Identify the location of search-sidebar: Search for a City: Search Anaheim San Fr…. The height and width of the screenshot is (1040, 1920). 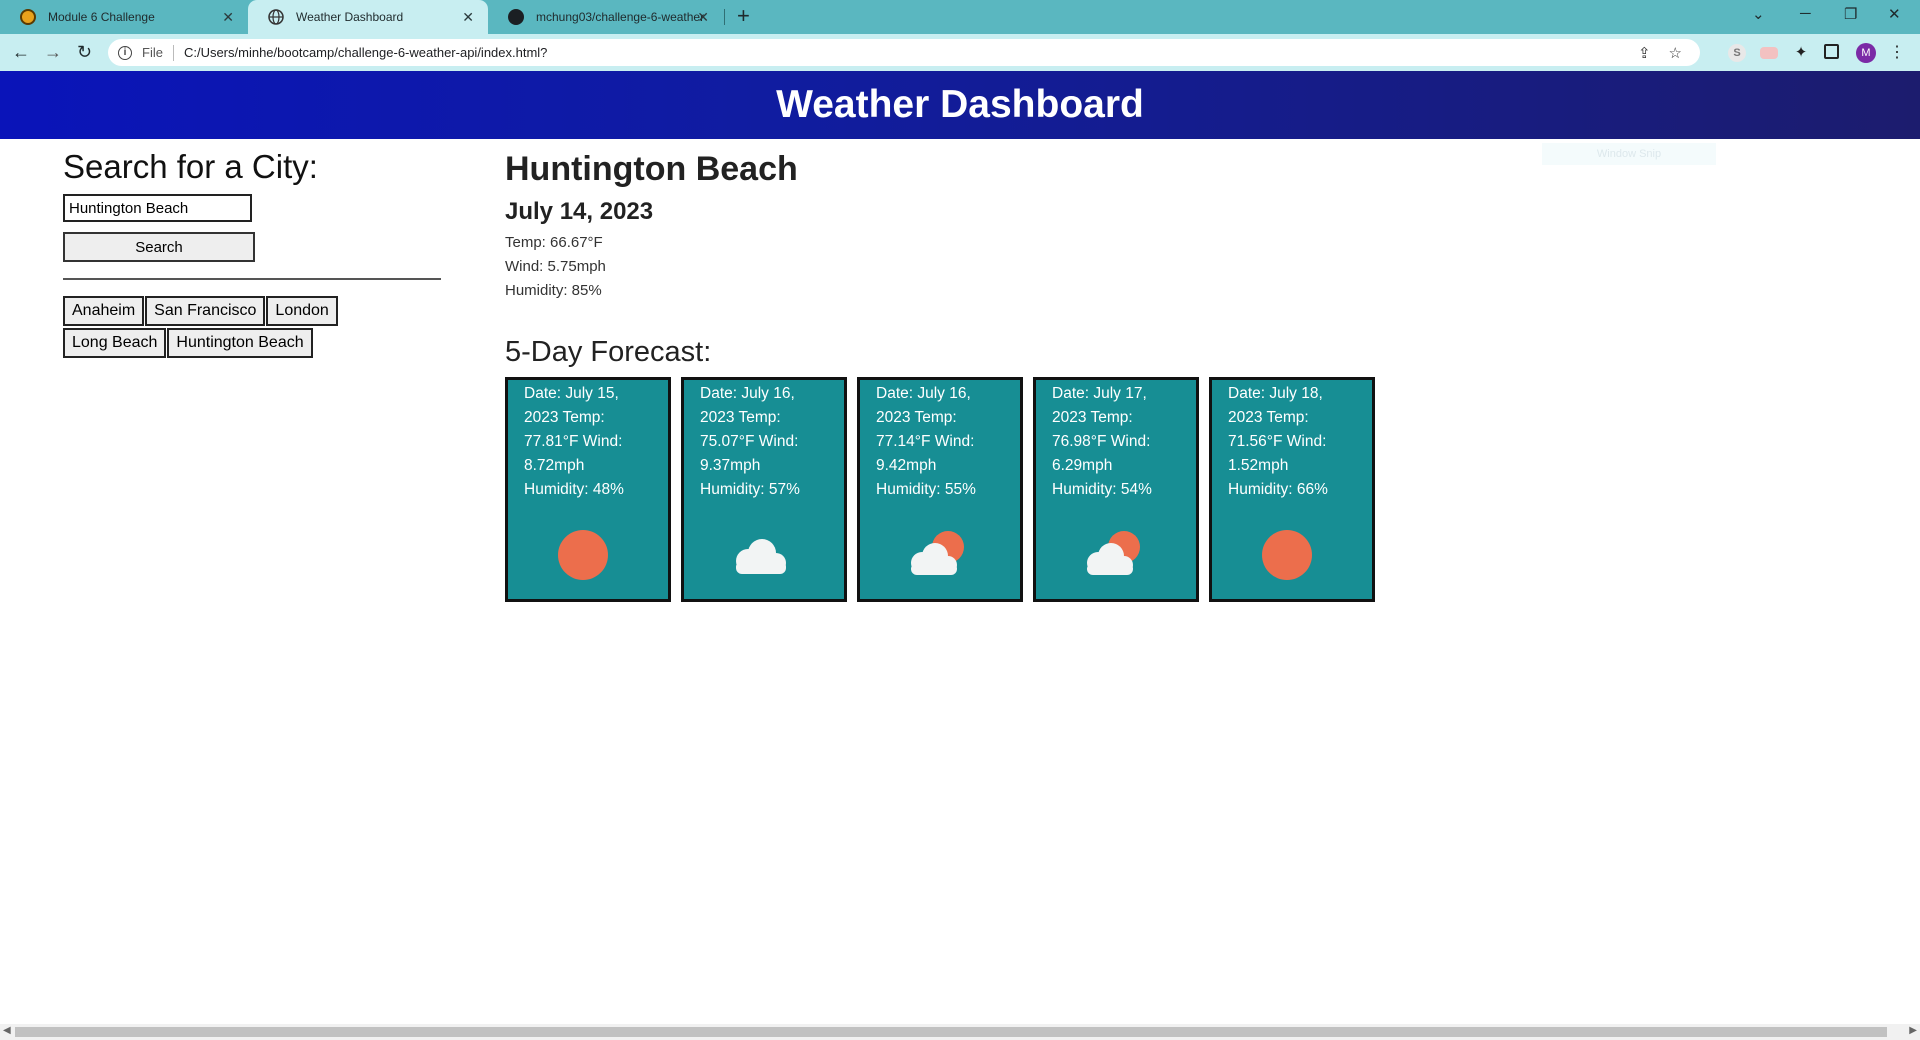
(252, 253).